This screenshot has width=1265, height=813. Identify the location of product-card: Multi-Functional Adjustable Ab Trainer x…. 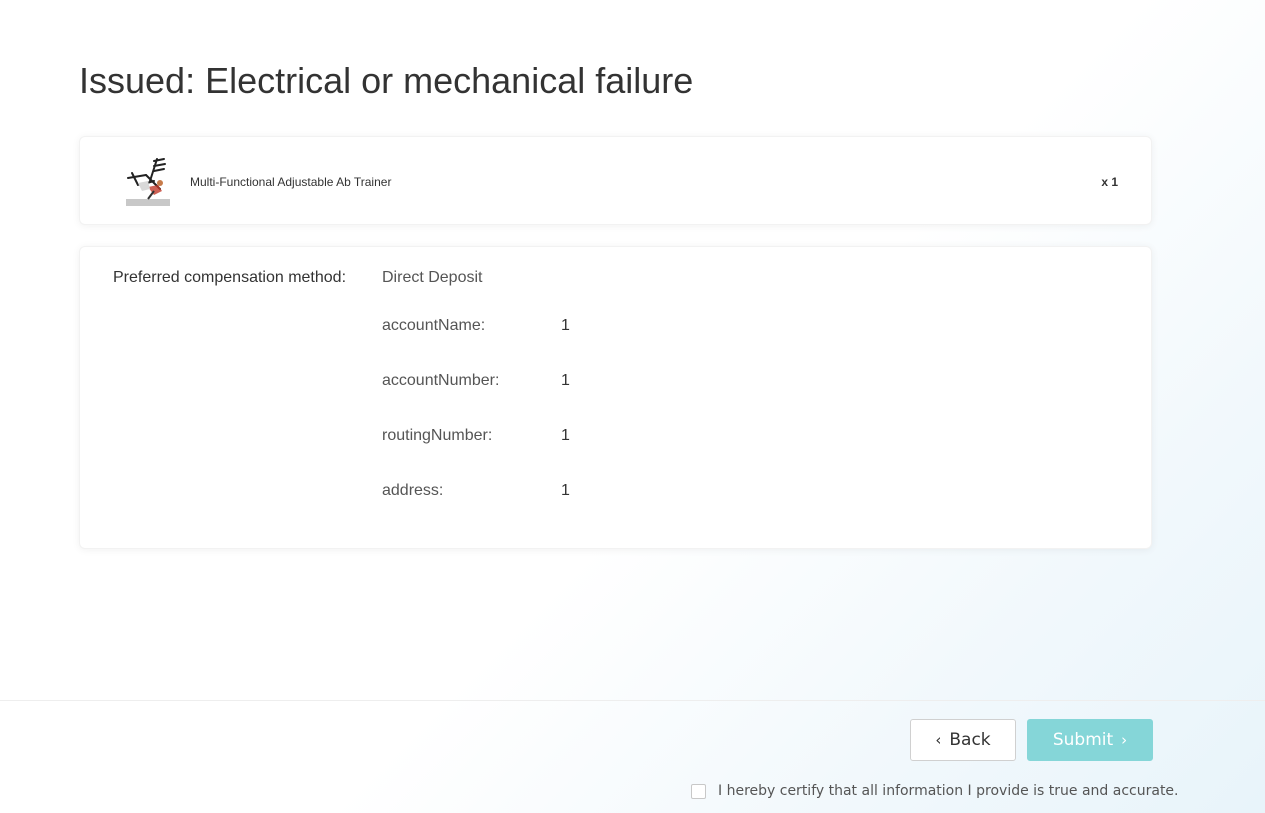
(615, 180).